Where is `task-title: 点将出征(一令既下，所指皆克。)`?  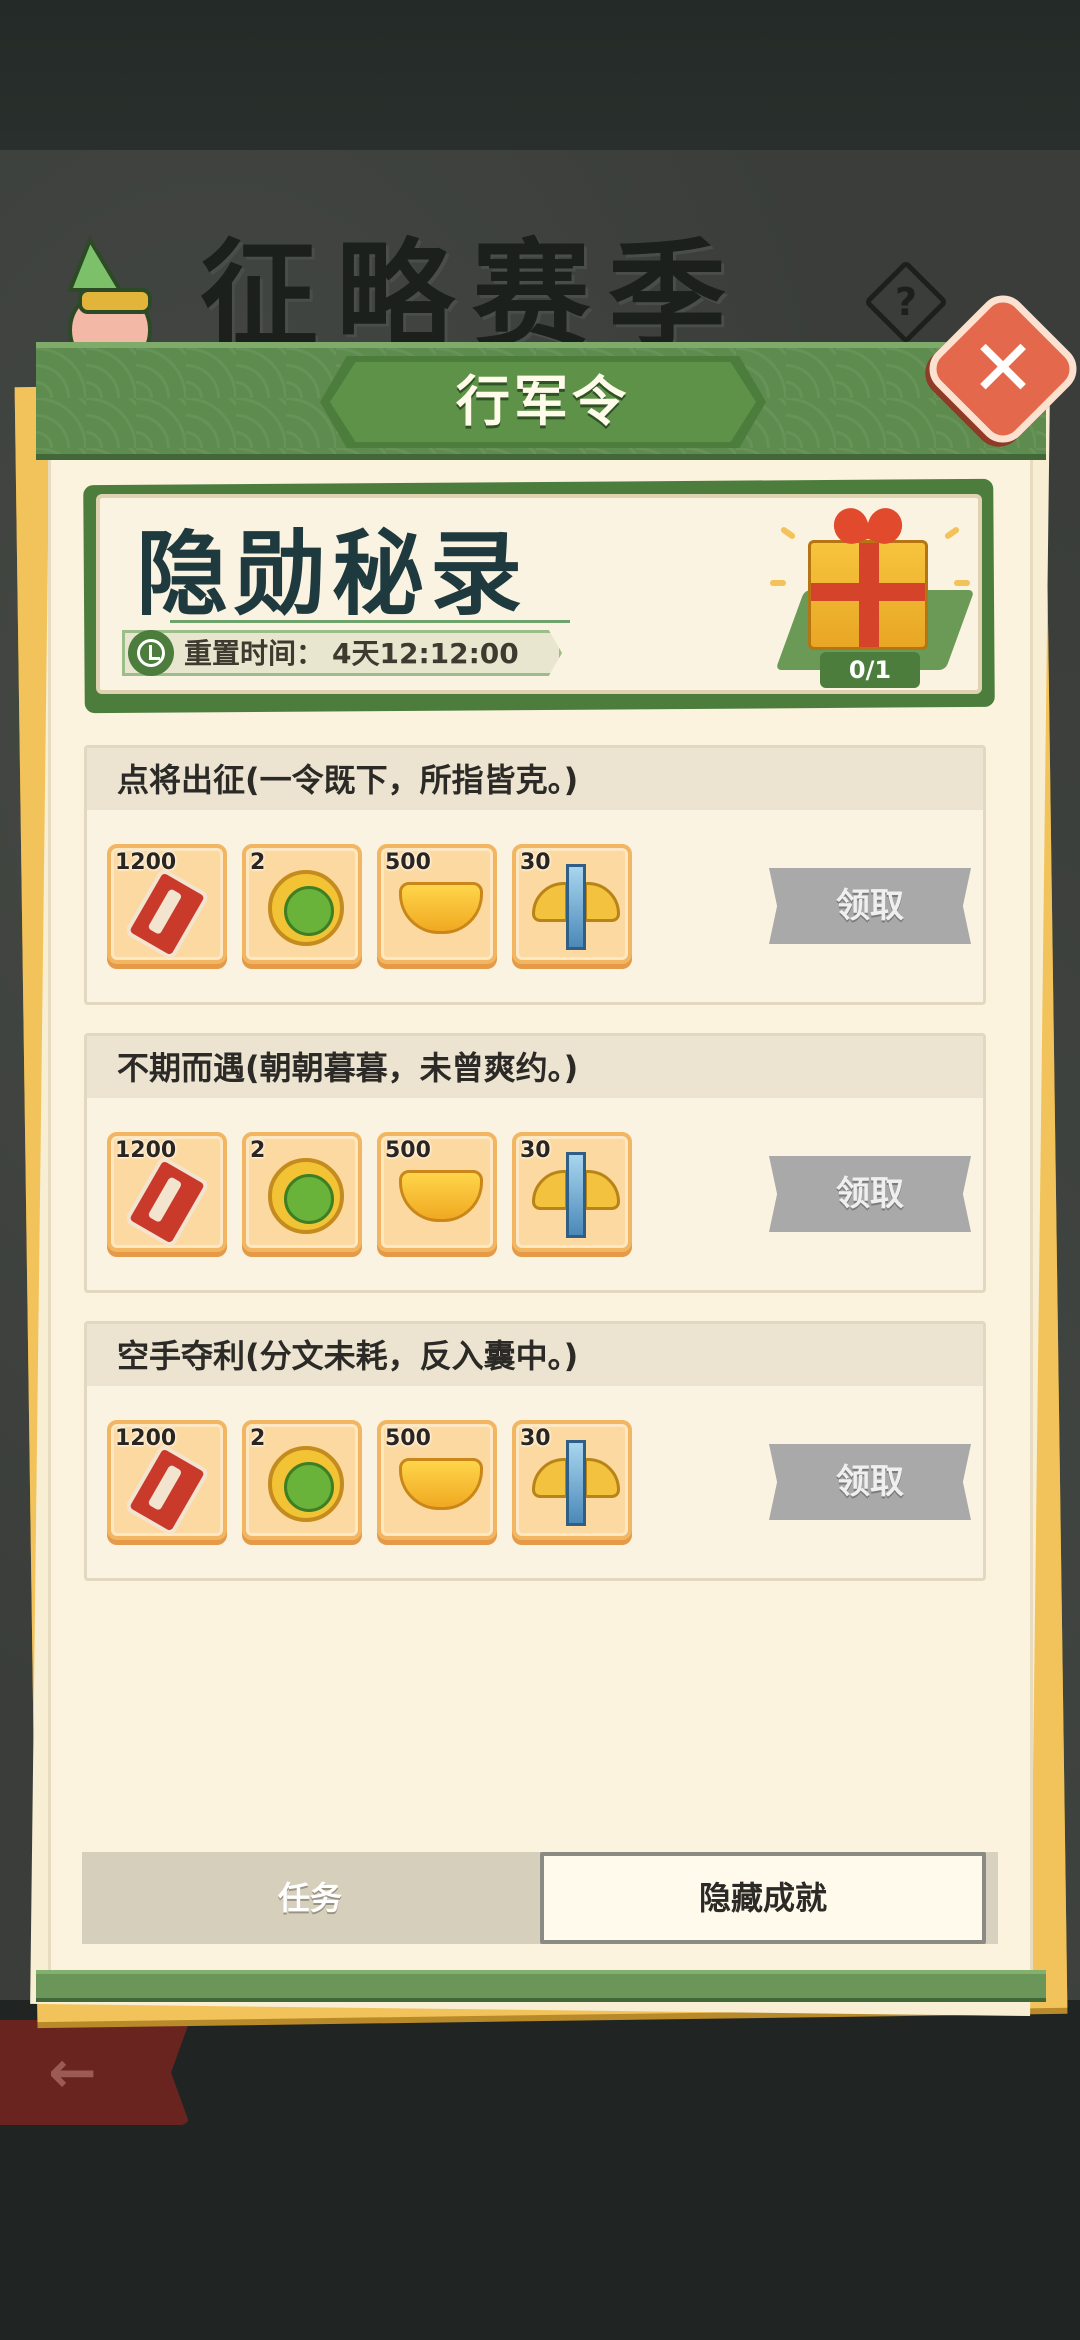
task-title: 点将出征(一令既下，所指皆克。) is located at coordinates (348, 780).